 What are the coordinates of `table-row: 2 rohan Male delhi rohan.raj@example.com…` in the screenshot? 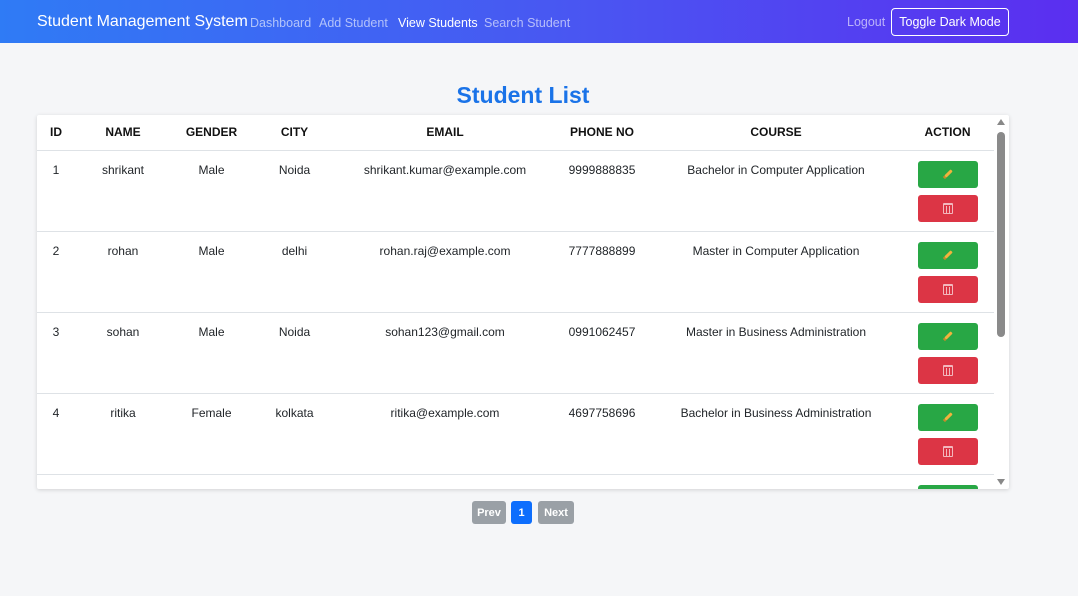 It's located at (515, 272).